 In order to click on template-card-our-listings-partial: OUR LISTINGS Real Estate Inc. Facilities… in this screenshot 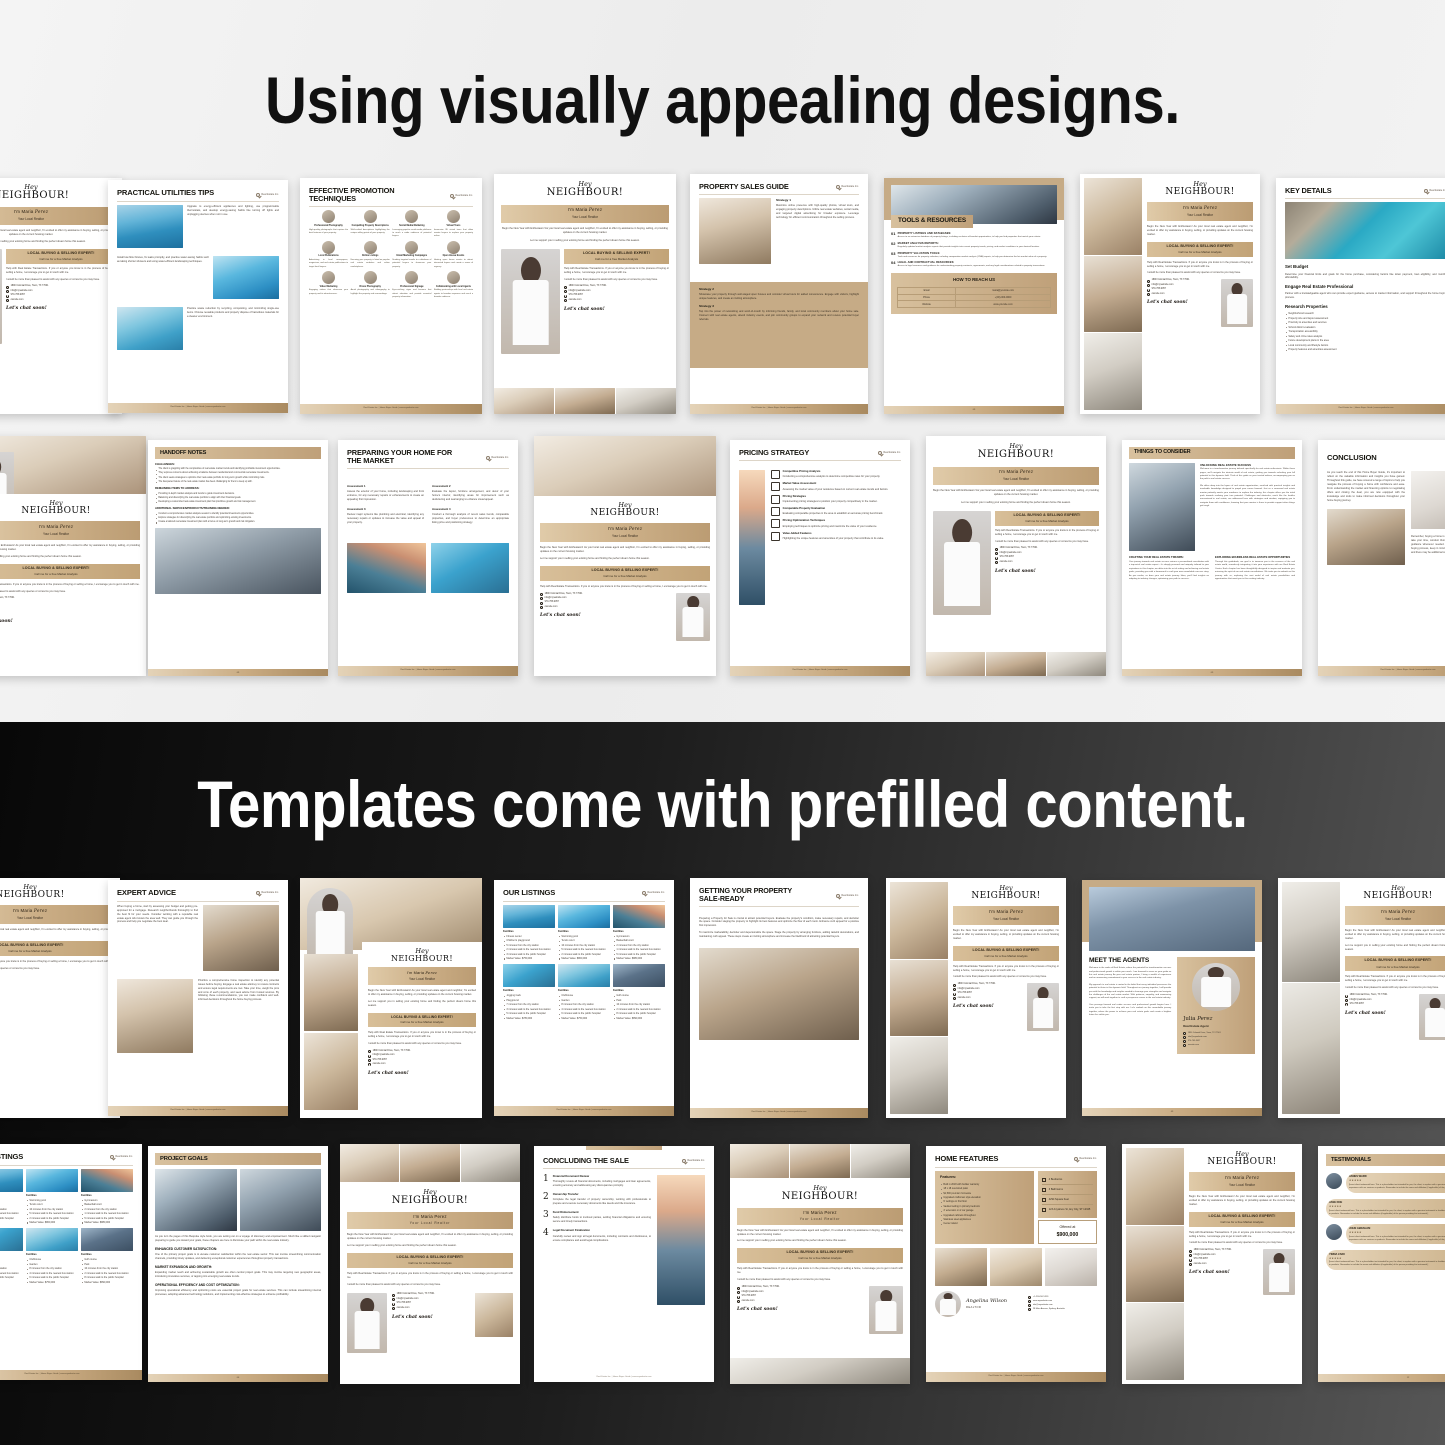, I will do `click(71, 1262)`.